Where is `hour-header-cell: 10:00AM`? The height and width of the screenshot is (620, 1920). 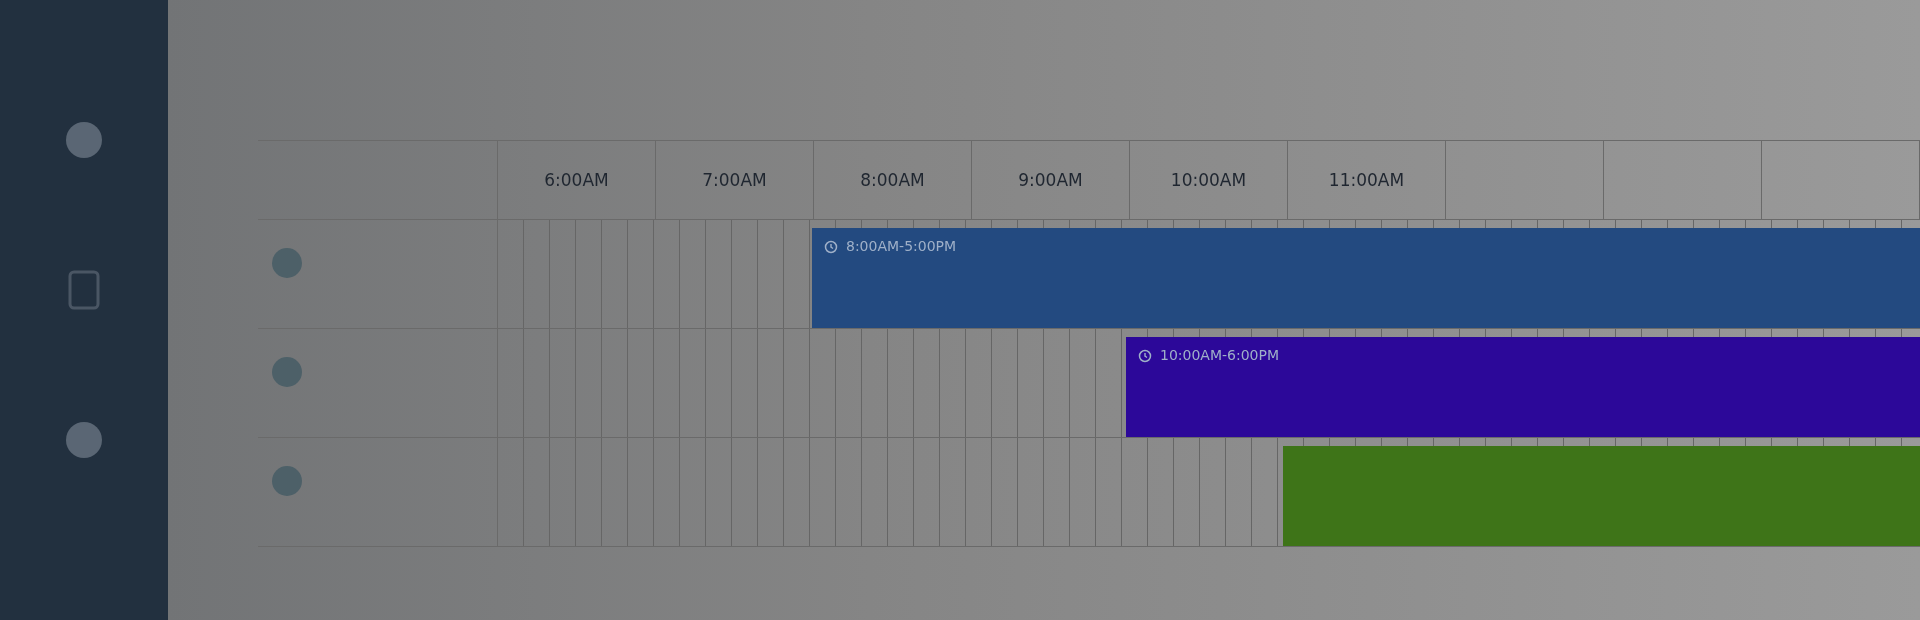
hour-header-cell: 10:00AM is located at coordinates (1209, 180).